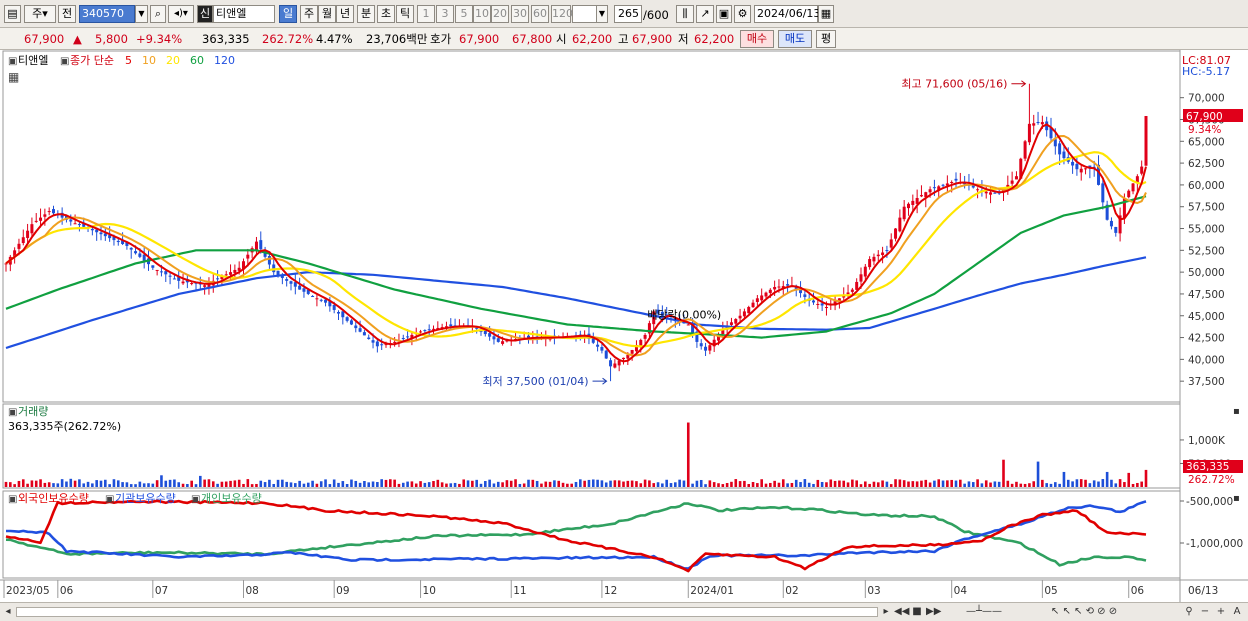 The height and width of the screenshot is (621, 1248). Describe the element at coordinates (540, 14) in the screenshot. I see `interval-button-60: 60` at that location.